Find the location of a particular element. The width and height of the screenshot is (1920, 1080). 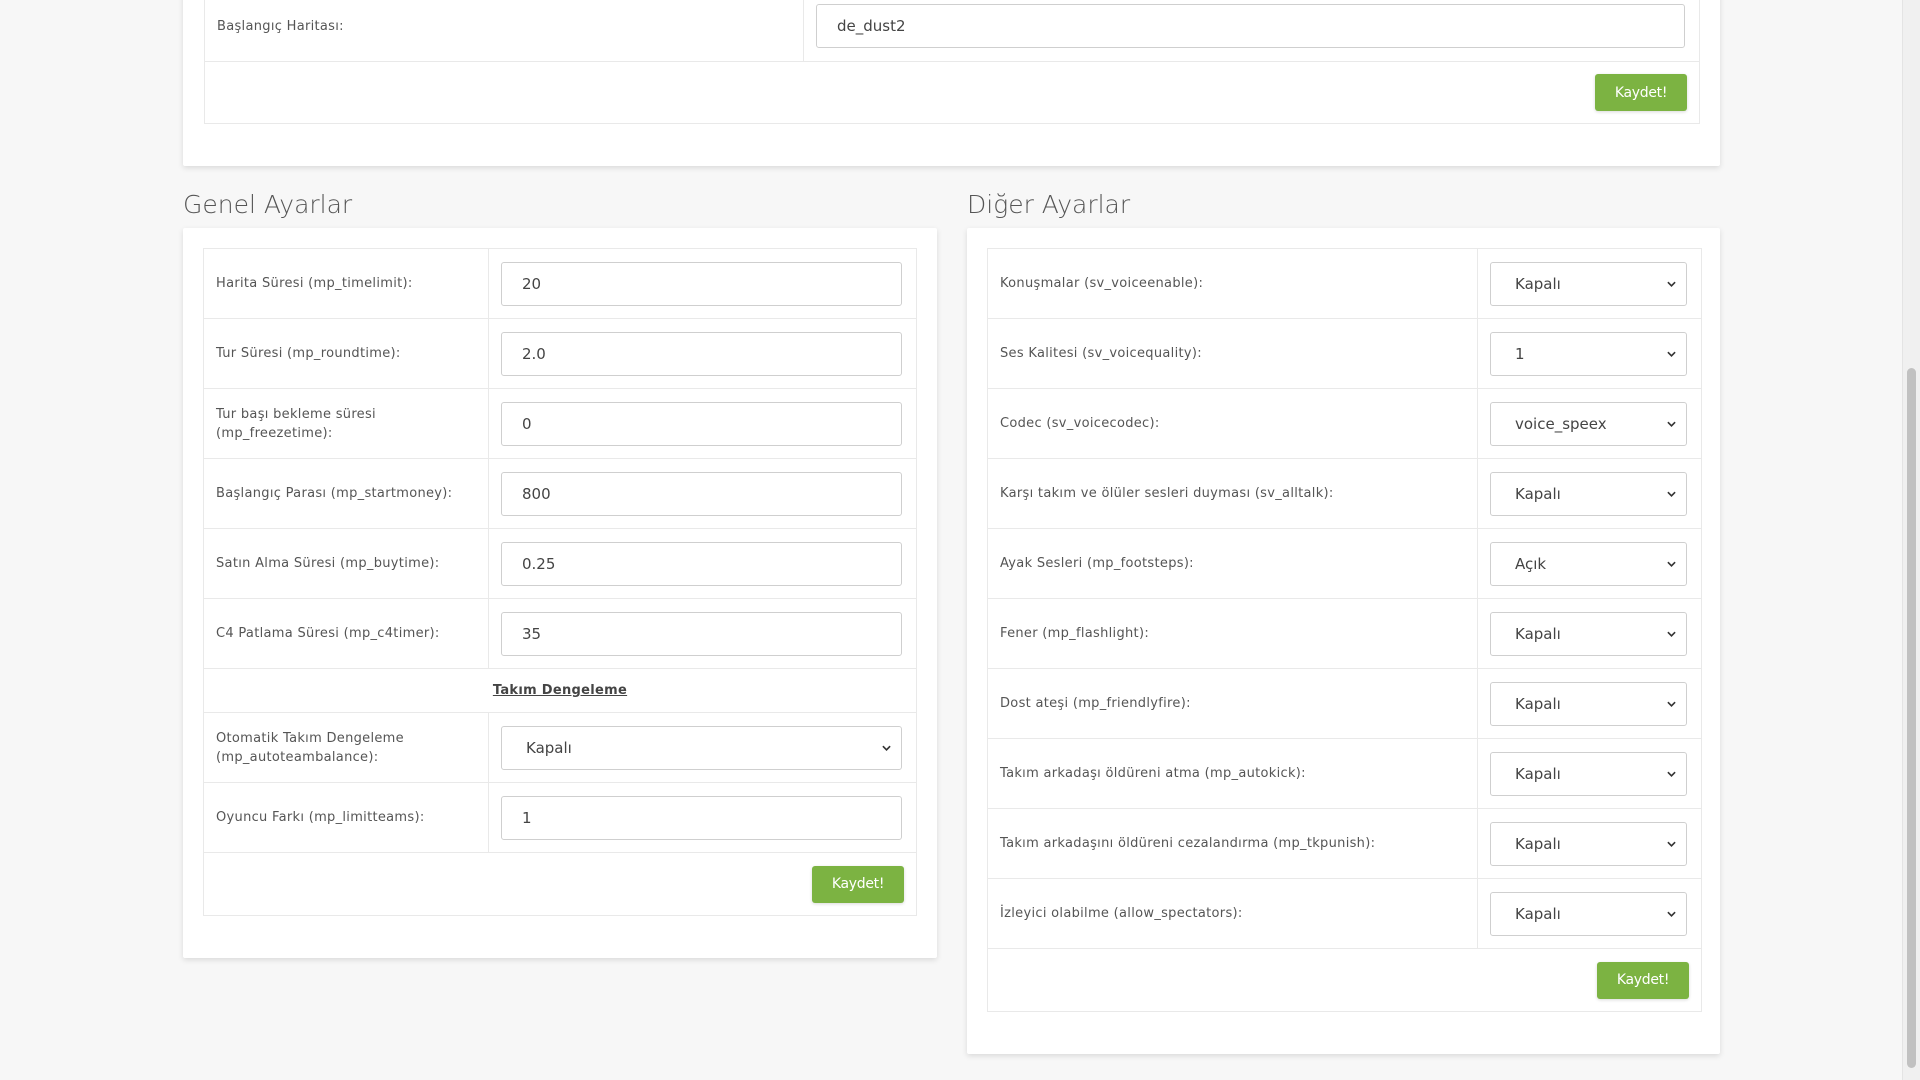

roundtime-label: Tur Süresi (mp_roundtime): is located at coordinates (346, 353).